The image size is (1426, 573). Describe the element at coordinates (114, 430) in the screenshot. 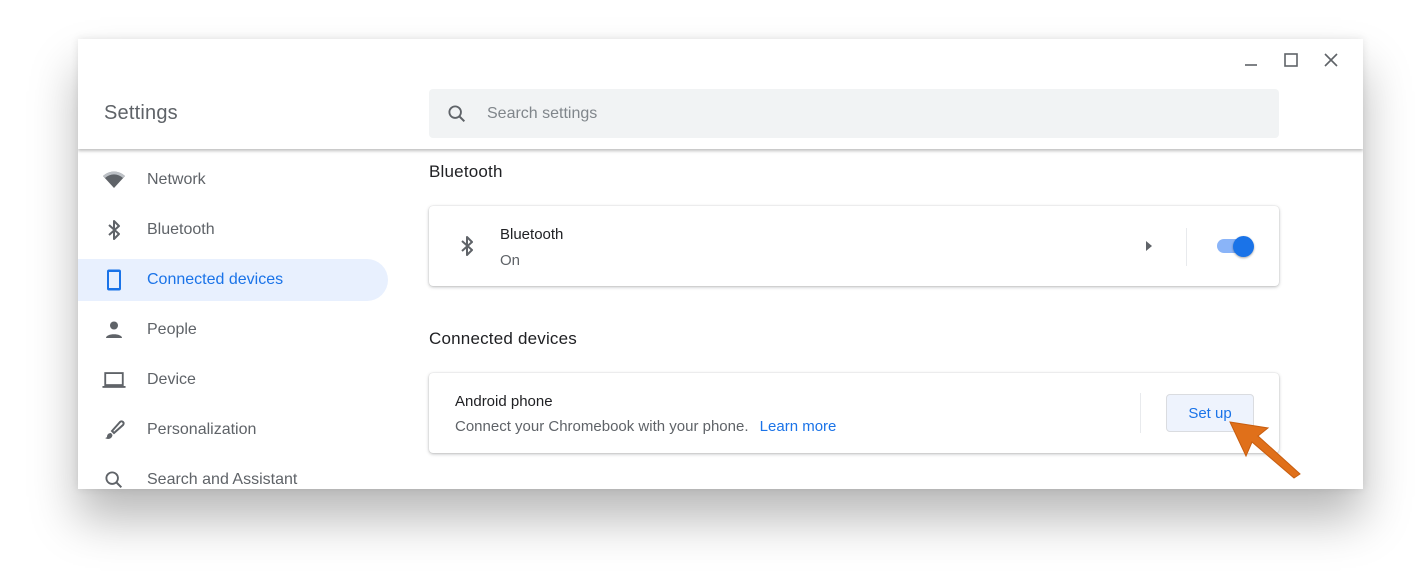

I see `brush-icon` at that location.